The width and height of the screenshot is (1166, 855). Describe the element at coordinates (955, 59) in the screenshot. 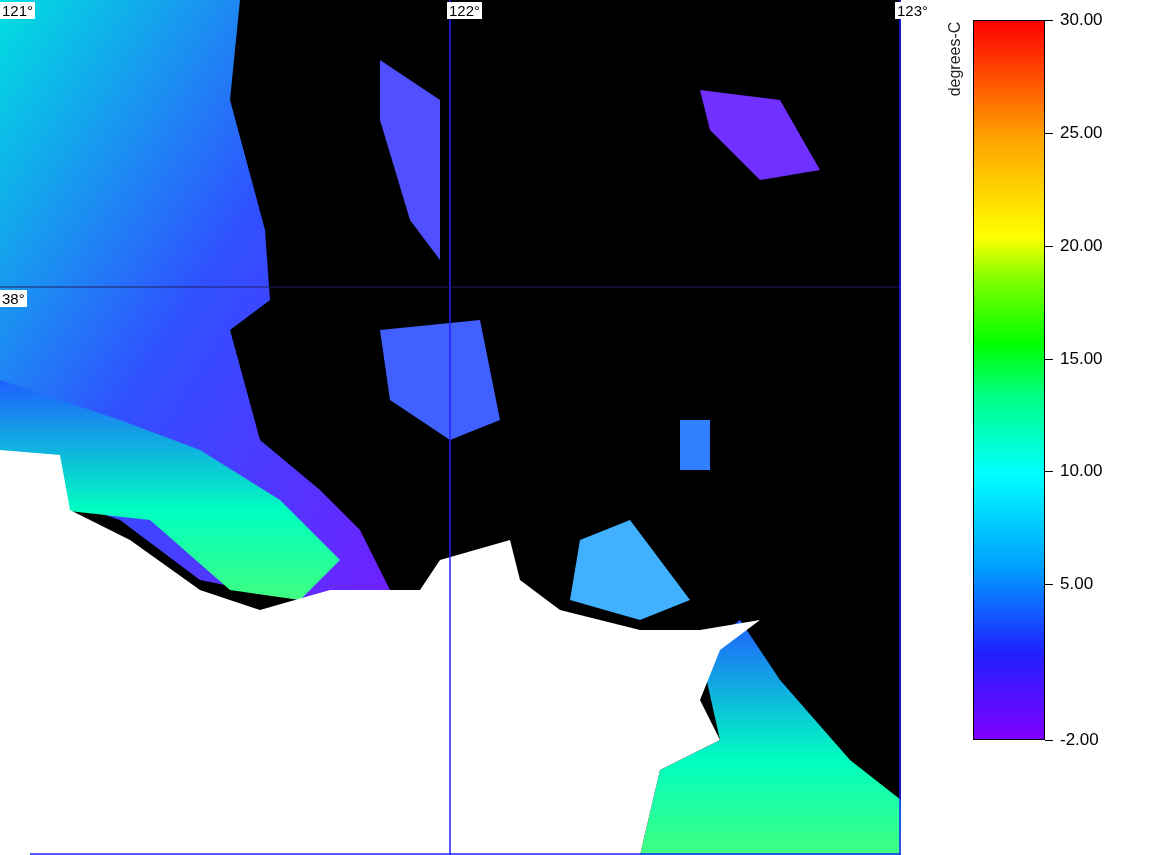

I see `colorbar-unit-label: degrees-C` at that location.